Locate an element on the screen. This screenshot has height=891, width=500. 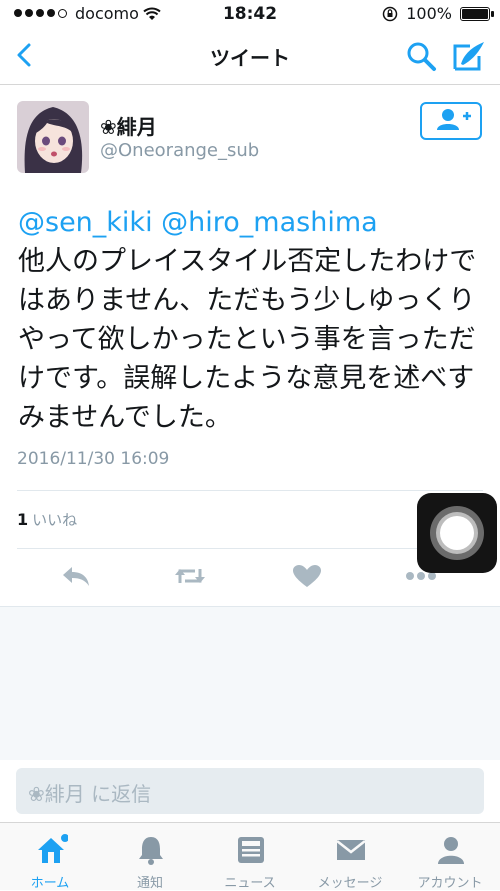
add-user-icon is located at coordinates (454, 119).